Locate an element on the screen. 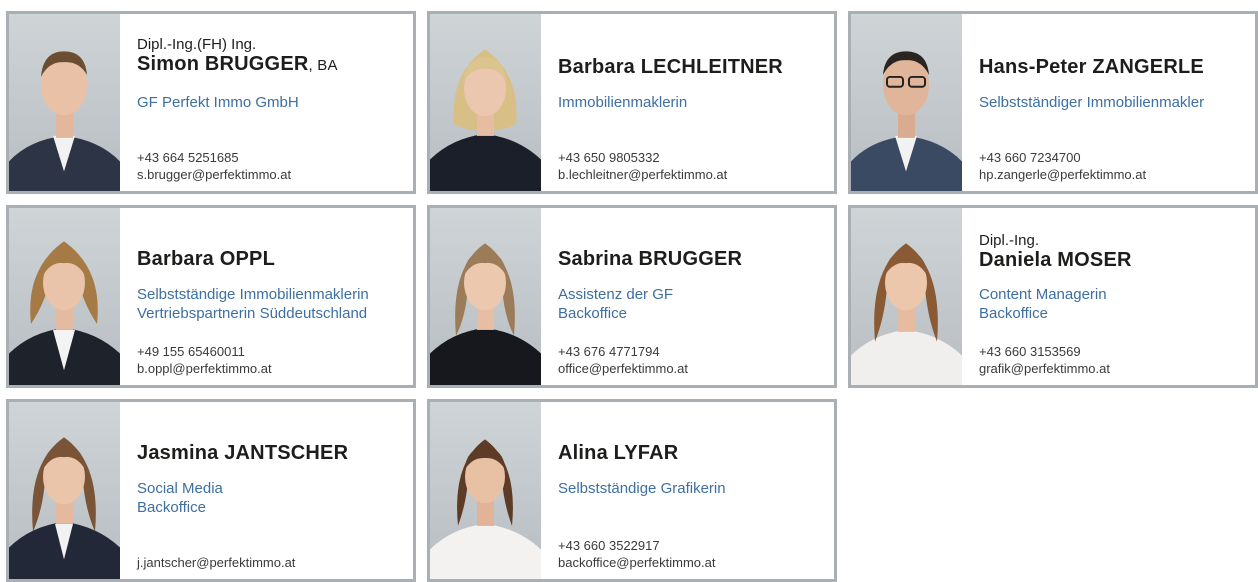 The image size is (1258, 582). title-prefix: Dipl.-Ing.(FH) Ing. is located at coordinates (197, 44).